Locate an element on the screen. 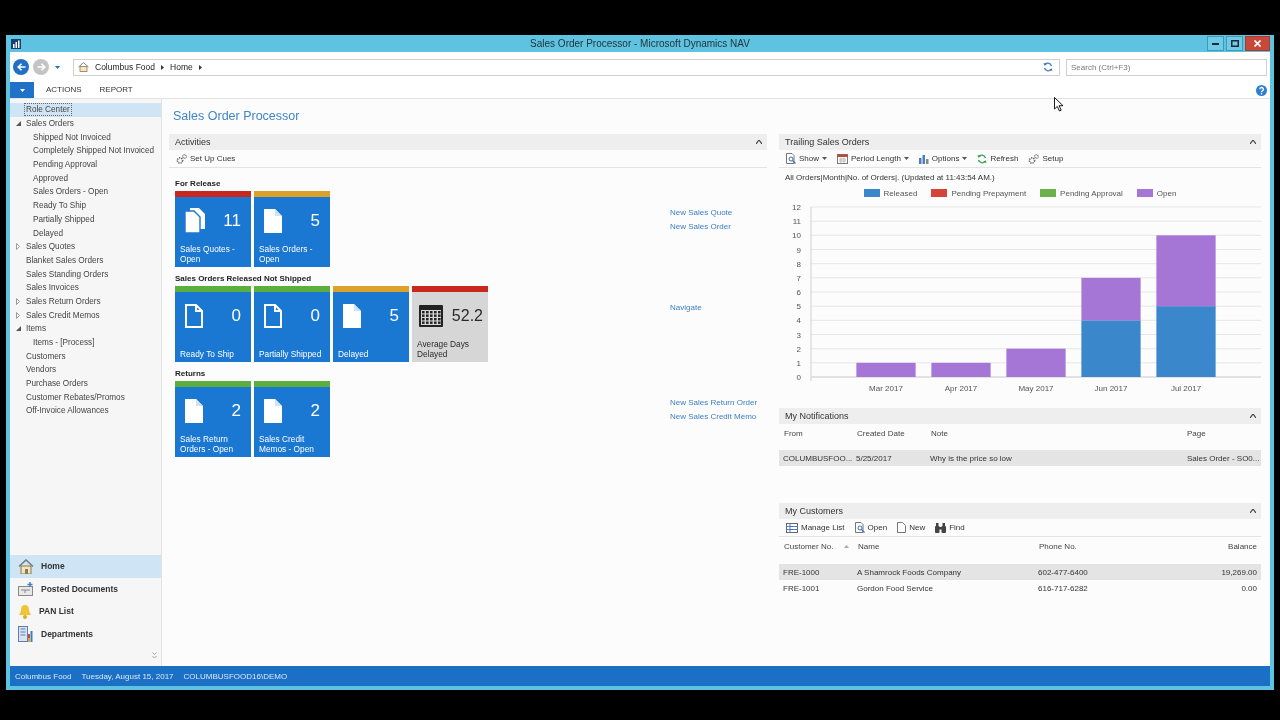 Image resolution: width=1280 pixels, height=720 pixels. axis-label: Mar 2017 is located at coordinates (886, 388).